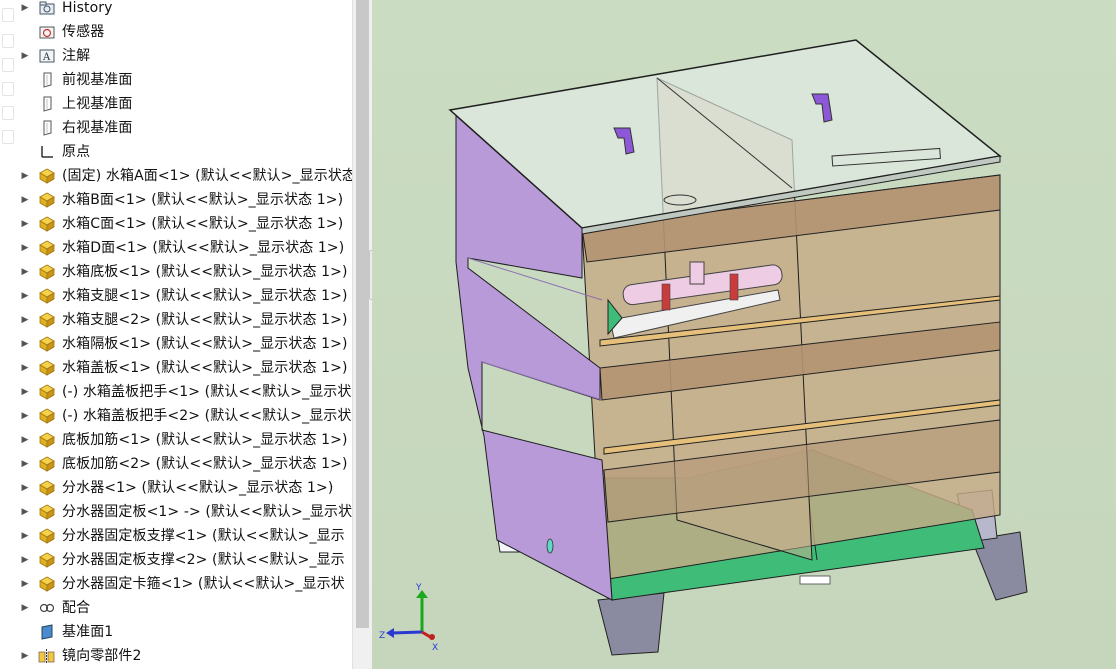 This screenshot has height=669, width=1116. Describe the element at coordinates (176, 152) in the screenshot. I see `tree-item: 原点` at that location.